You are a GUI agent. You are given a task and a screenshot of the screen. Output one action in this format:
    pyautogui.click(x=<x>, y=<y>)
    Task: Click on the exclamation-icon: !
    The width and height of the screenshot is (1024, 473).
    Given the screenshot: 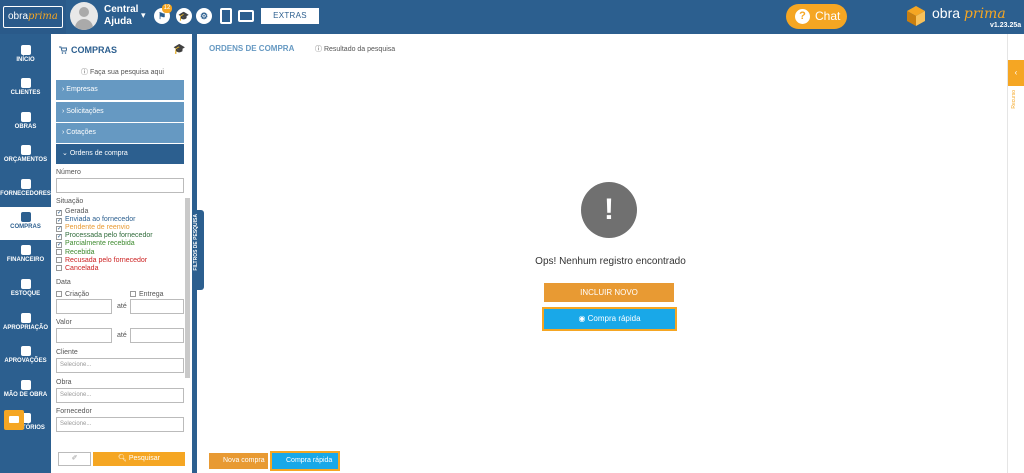 What is the action you would take?
    pyautogui.click(x=609, y=210)
    